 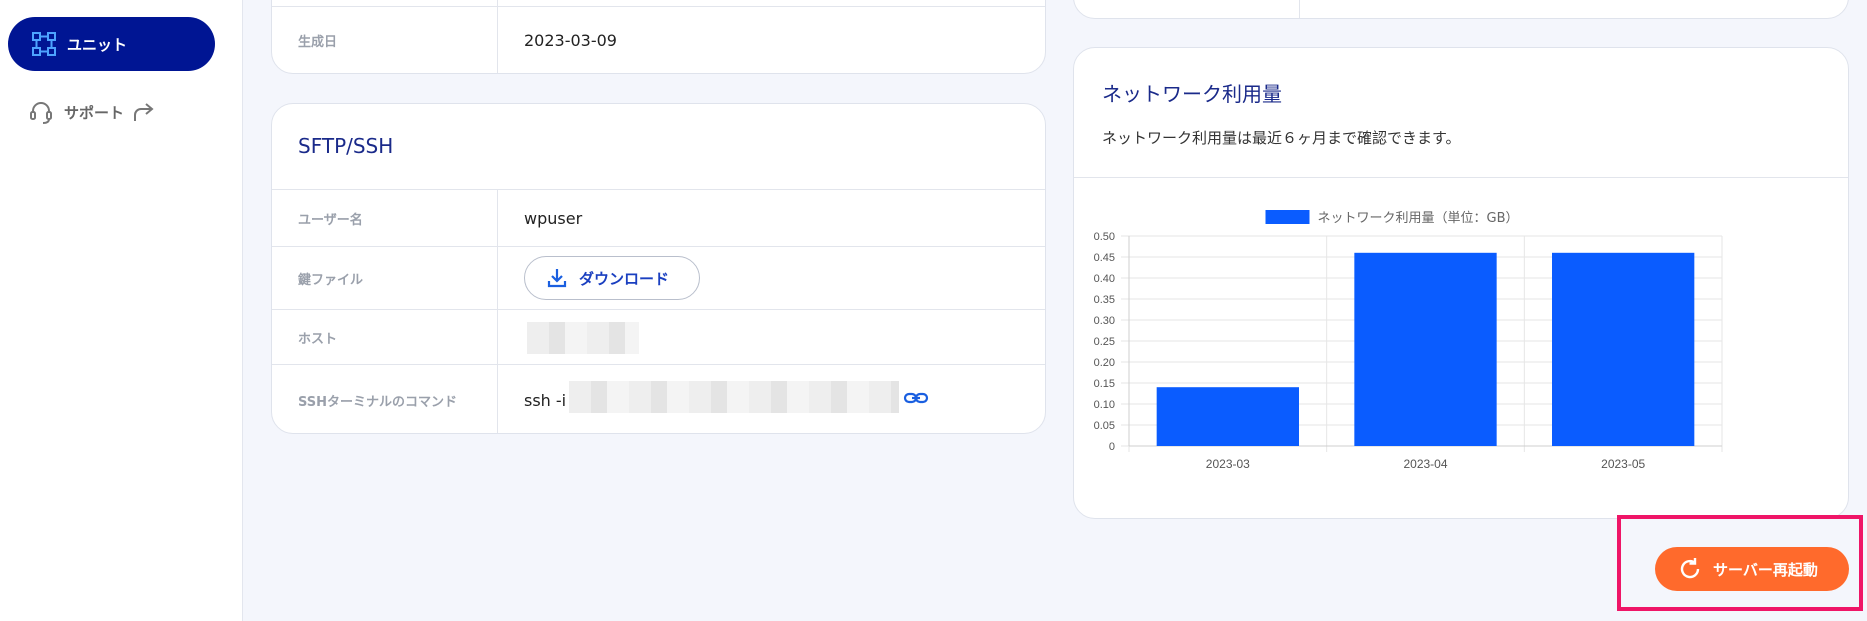 What do you see at coordinates (1104, 342) in the screenshot?
I see `y-tick-label: 0.25` at bounding box center [1104, 342].